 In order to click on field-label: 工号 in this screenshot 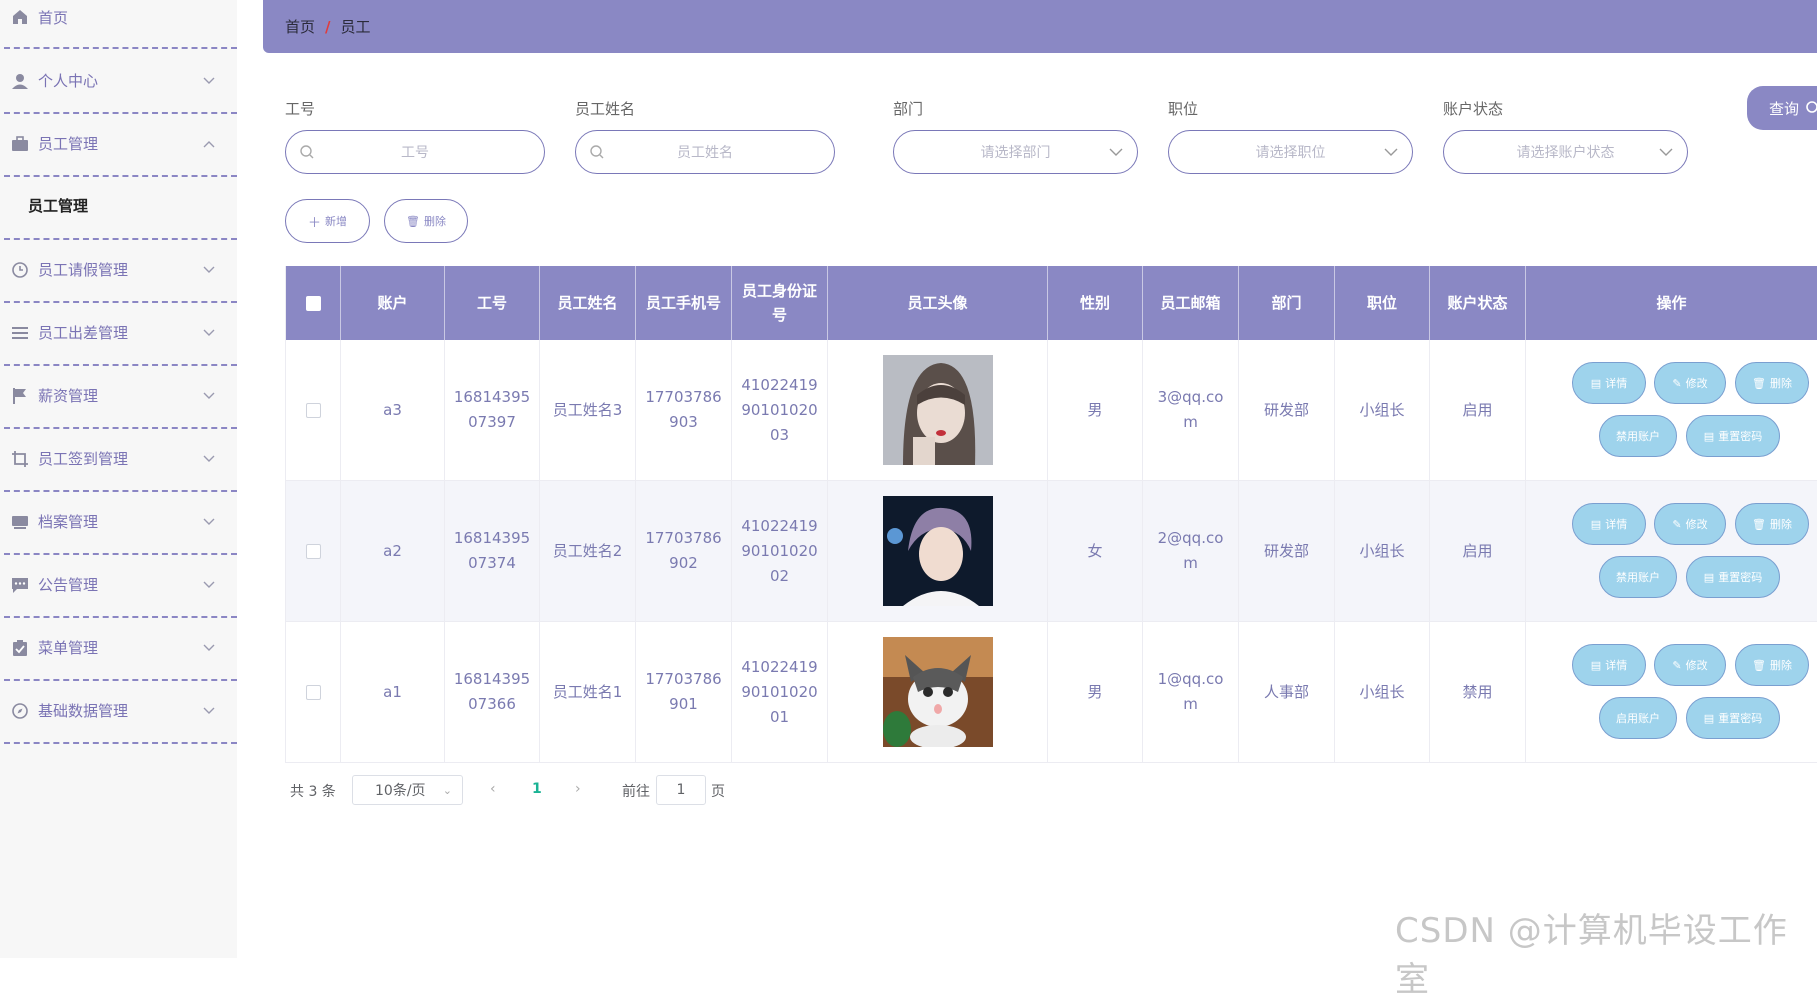, I will do `click(300, 108)`.